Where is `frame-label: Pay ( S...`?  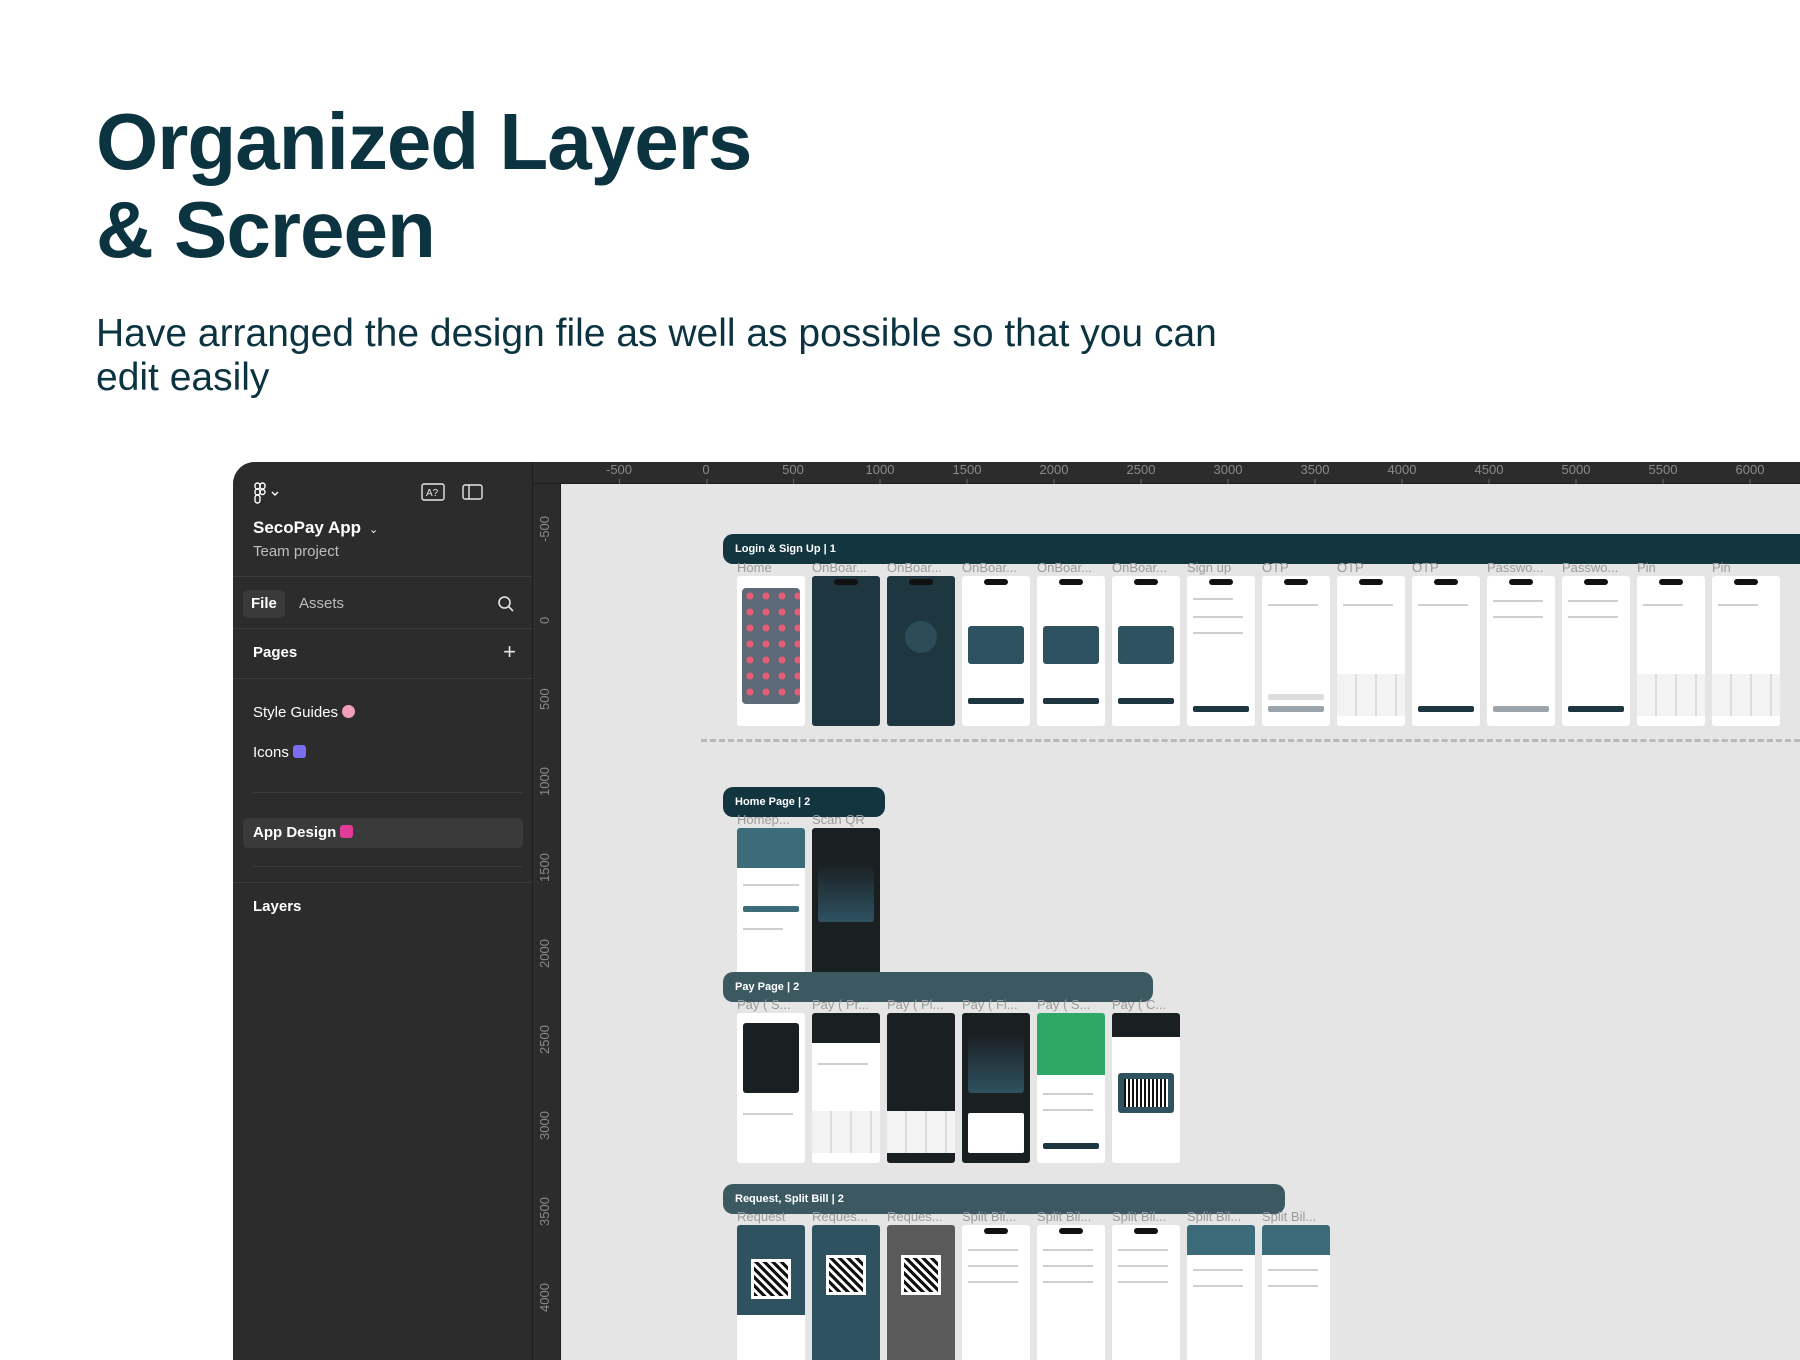 frame-label: Pay ( S... is located at coordinates (1064, 1004).